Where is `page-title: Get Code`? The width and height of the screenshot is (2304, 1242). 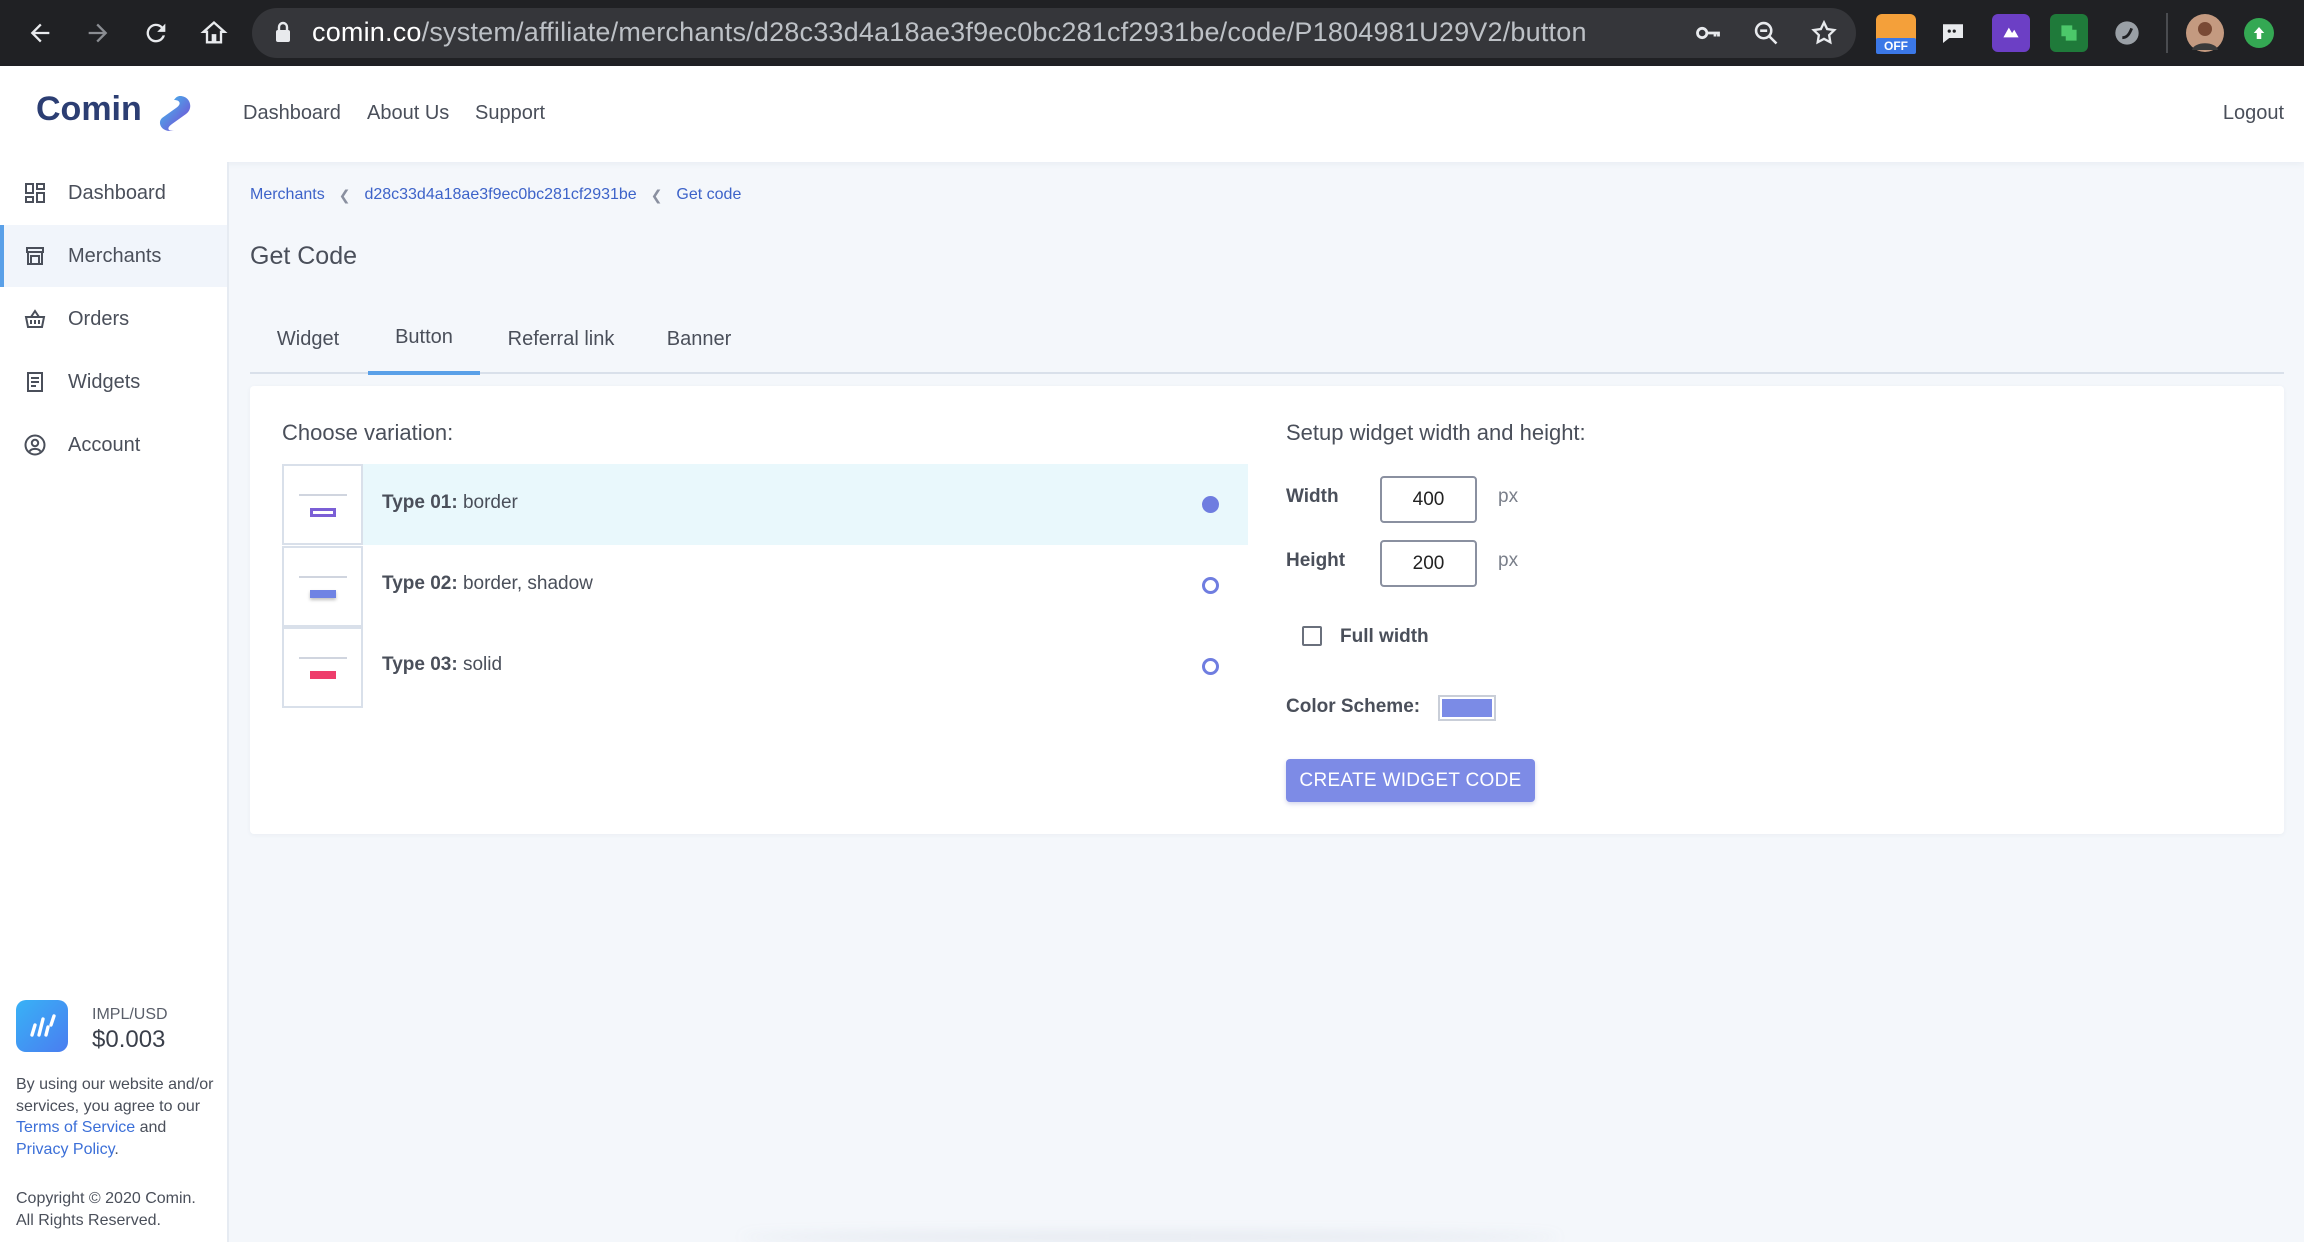 page-title: Get Code is located at coordinates (304, 256).